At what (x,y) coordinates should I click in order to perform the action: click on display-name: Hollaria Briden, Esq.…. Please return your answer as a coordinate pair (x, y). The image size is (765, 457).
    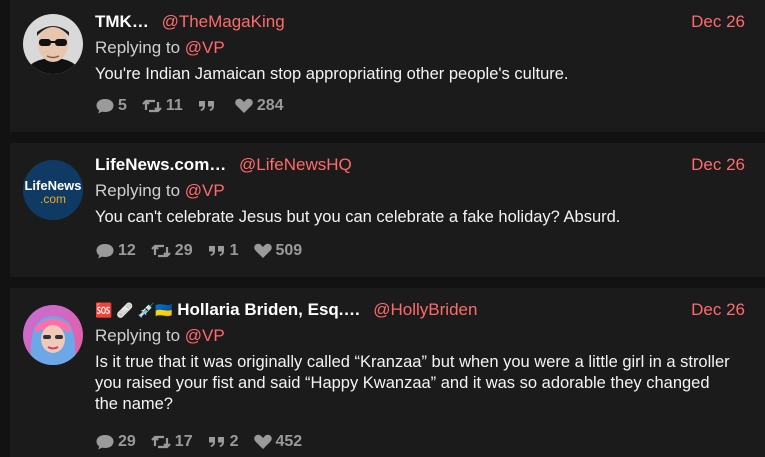
    Looking at the image, I should click on (268, 309).